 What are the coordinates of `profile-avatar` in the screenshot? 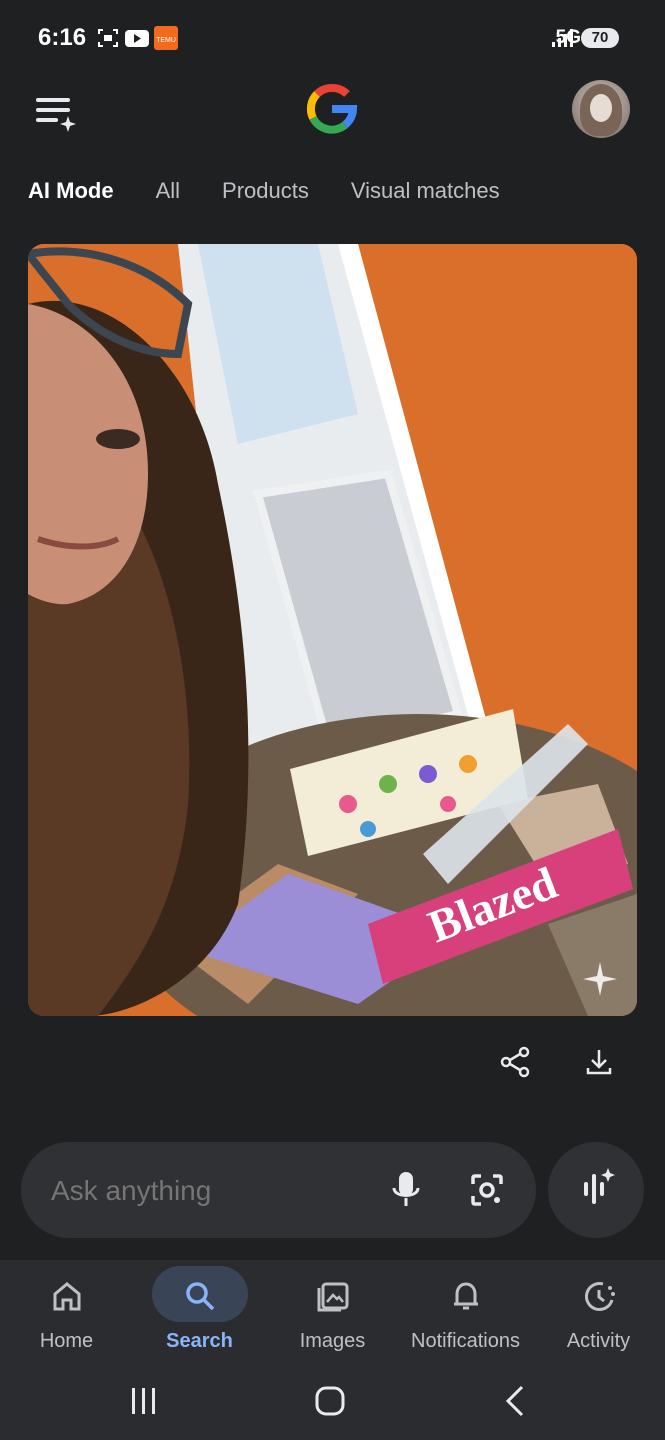 It's located at (601, 109).